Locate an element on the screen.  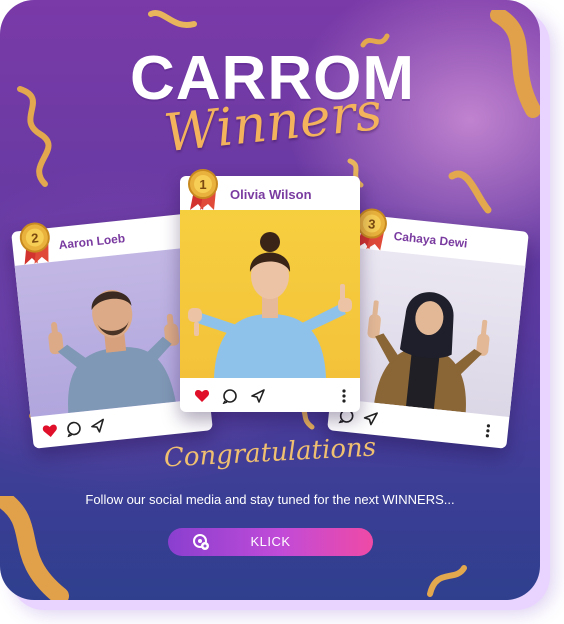
person-illustration is located at coordinates (270, 305).